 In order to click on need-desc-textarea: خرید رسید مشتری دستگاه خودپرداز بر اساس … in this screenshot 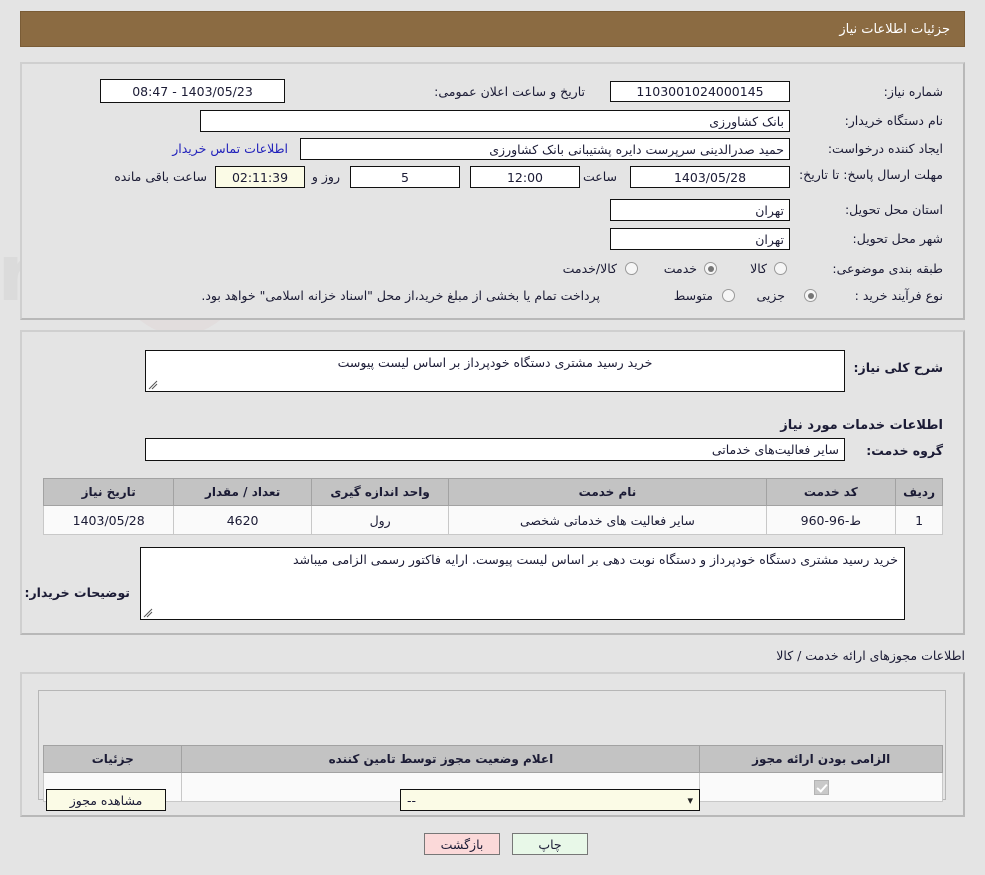, I will do `click(495, 371)`.